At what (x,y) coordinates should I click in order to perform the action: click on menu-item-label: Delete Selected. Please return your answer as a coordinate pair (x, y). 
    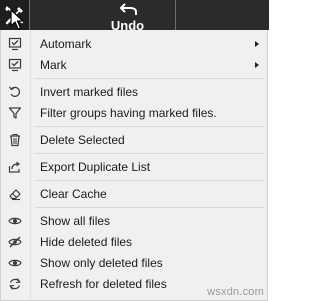
    Looking at the image, I should click on (82, 140).